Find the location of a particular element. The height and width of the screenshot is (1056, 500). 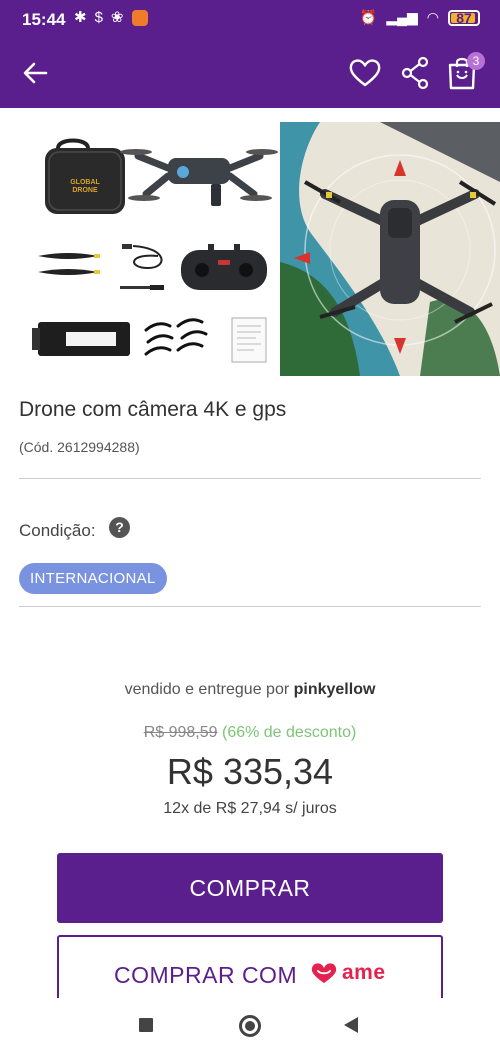

discount-label: (66% de desconto) is located at coordinates (289, 732).